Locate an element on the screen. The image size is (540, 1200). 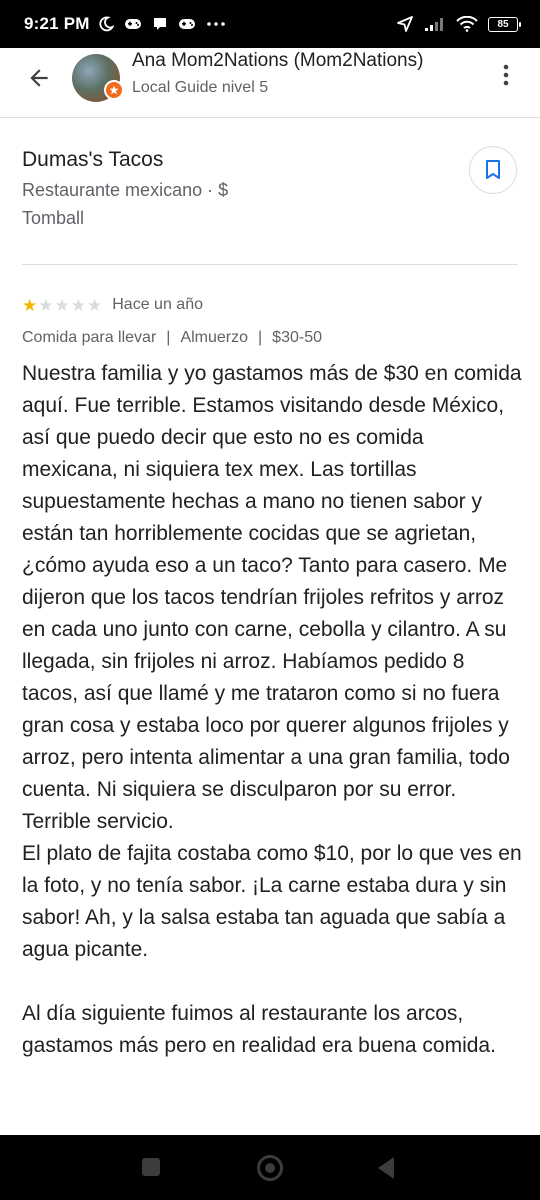
back-button is located at coordinates (39, 78).